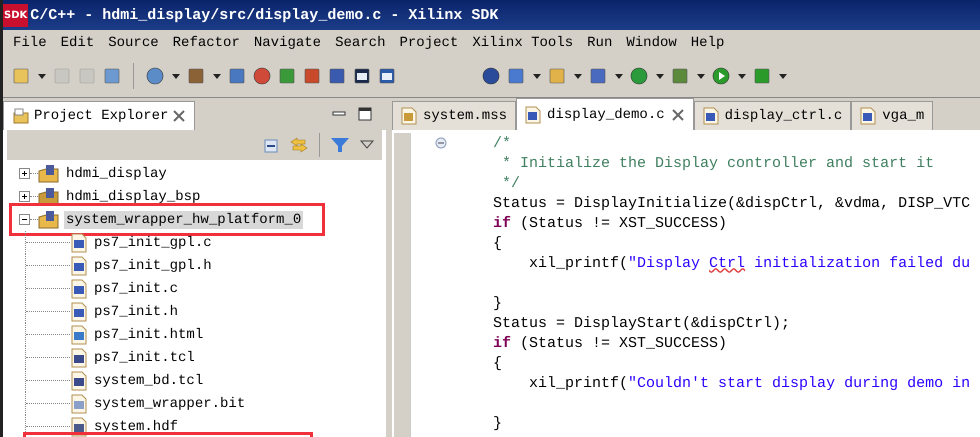 This screenshot has height=437, width=980. I want to click on menu-item: Xilinx Tools, so click(523, 42).